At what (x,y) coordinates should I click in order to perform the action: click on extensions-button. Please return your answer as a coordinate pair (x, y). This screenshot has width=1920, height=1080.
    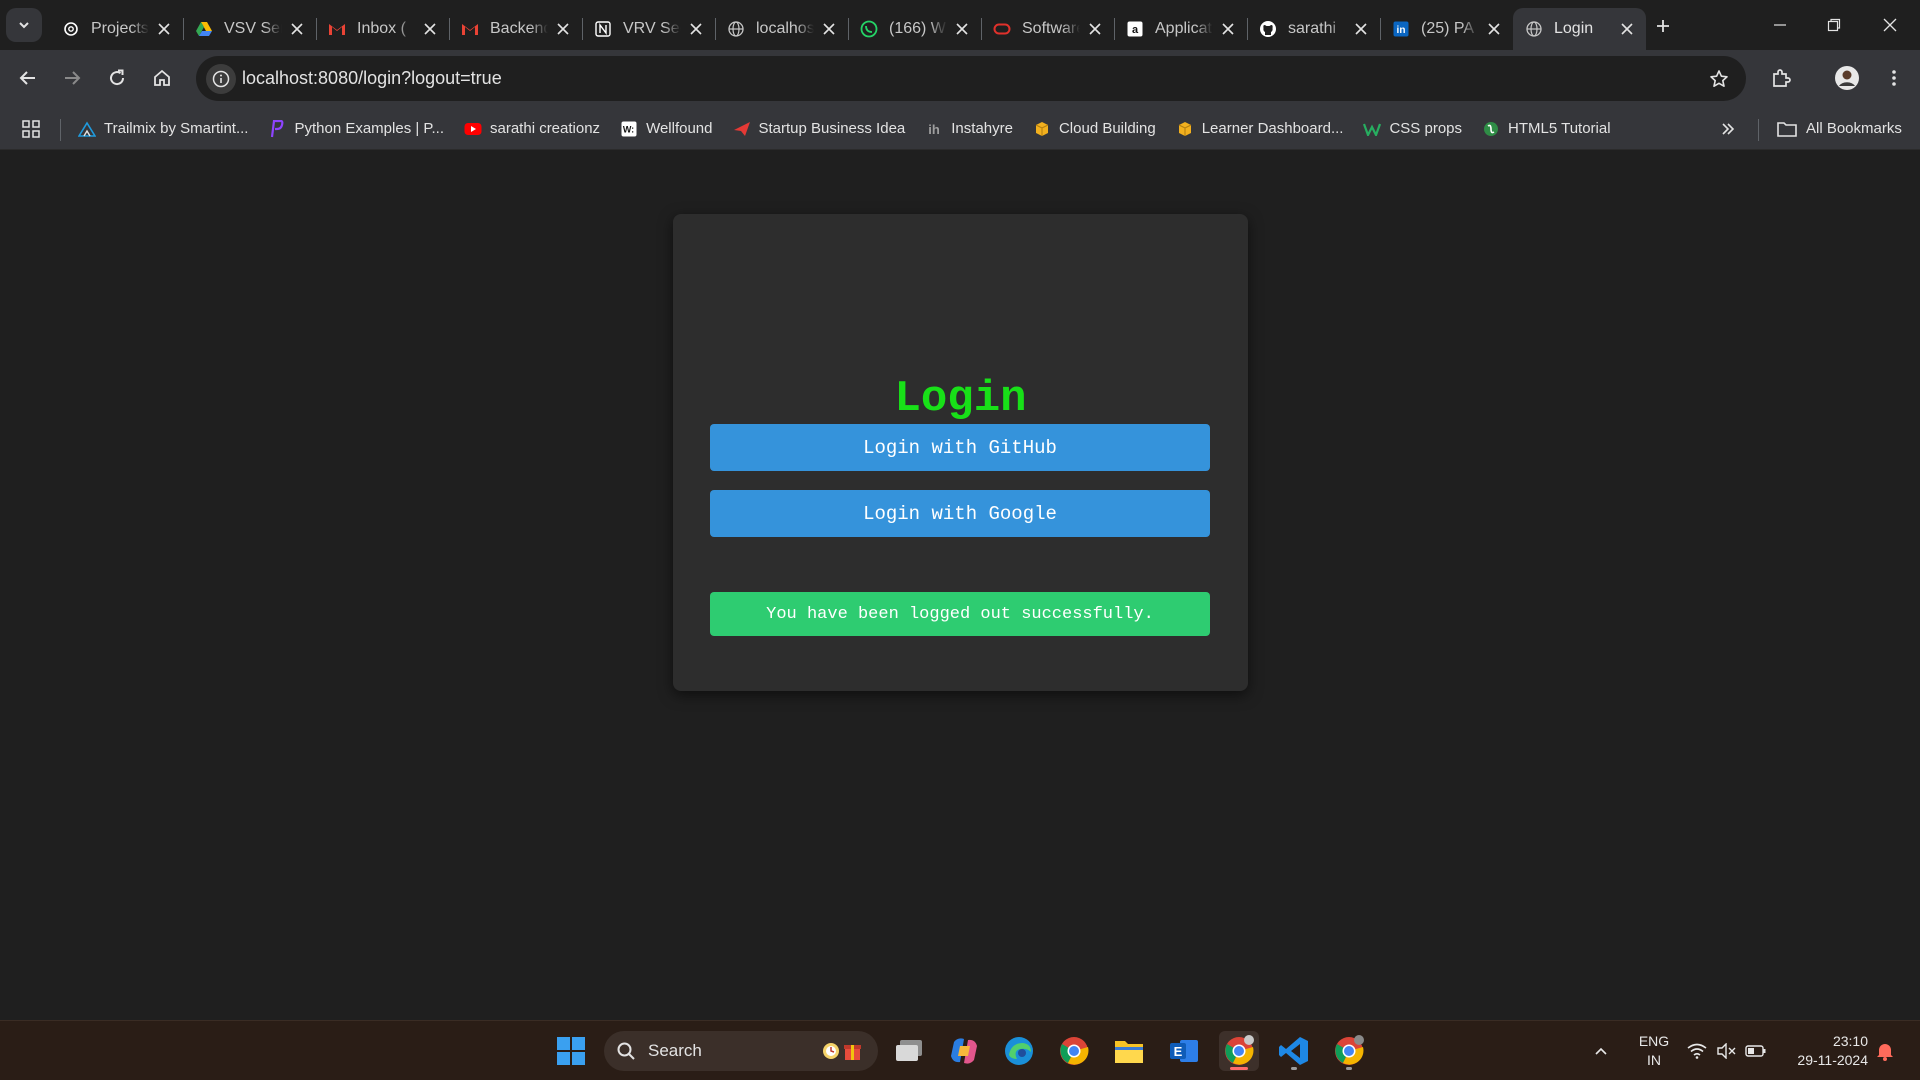
    Looking at the image, I should click on (1781, 78).